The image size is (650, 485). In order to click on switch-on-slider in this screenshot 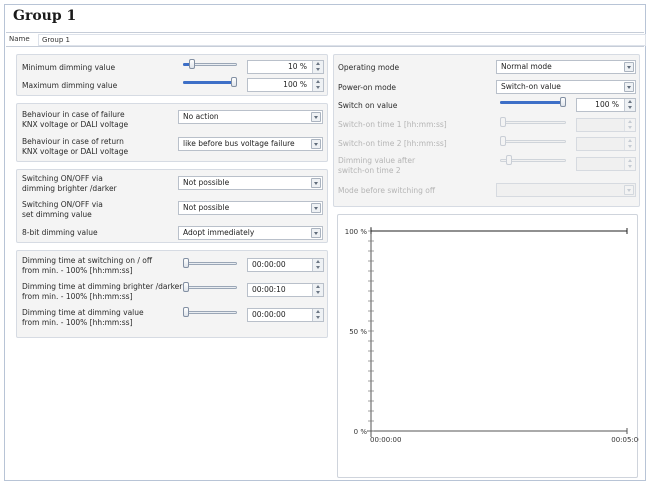, I will do `click(533, 102)`.